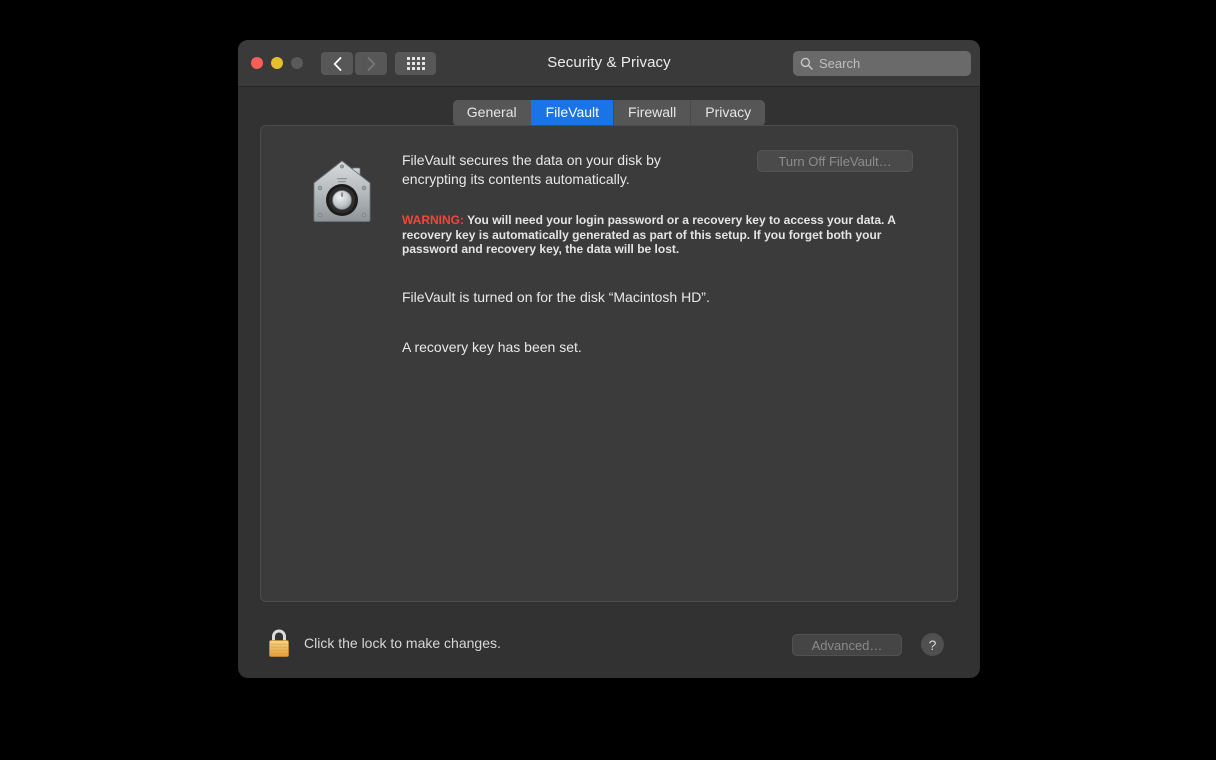 The width and height of the screenshot is (1216, 760). I want to click on search-icon, so click(806, 63).